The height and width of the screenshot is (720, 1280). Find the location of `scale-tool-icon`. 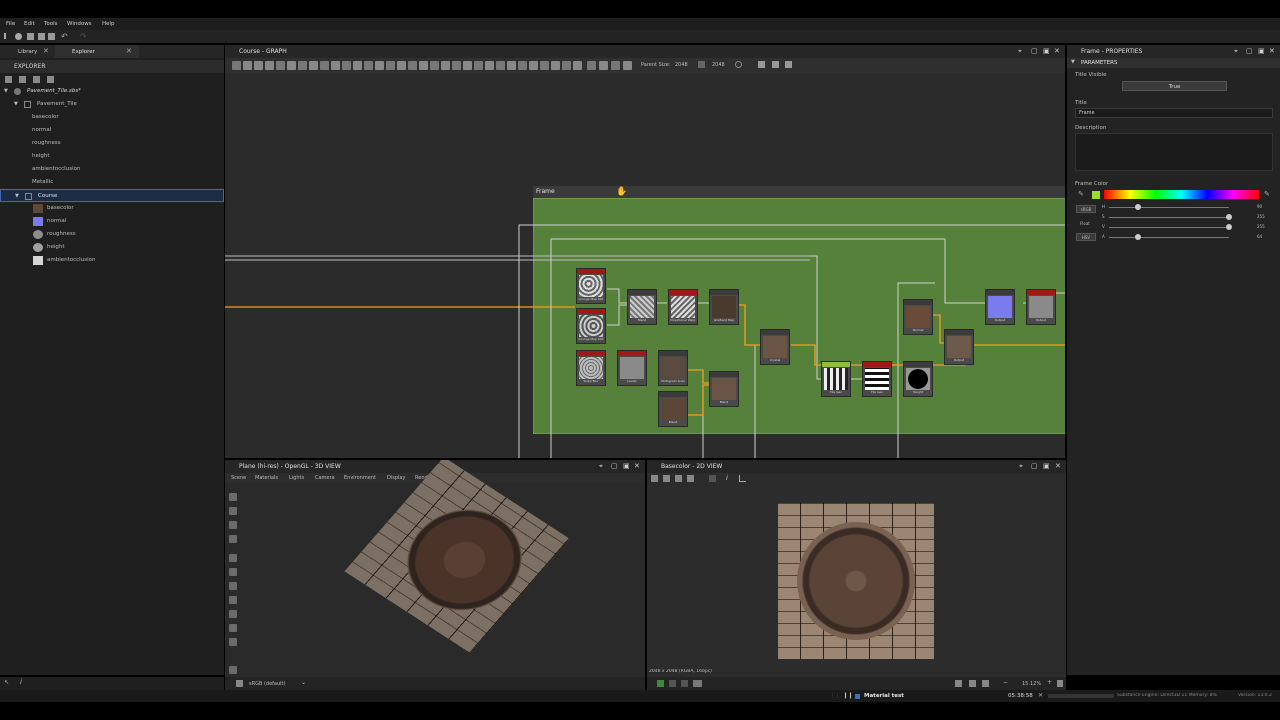

scale-tool-icon is located at coordinates (233, 614).